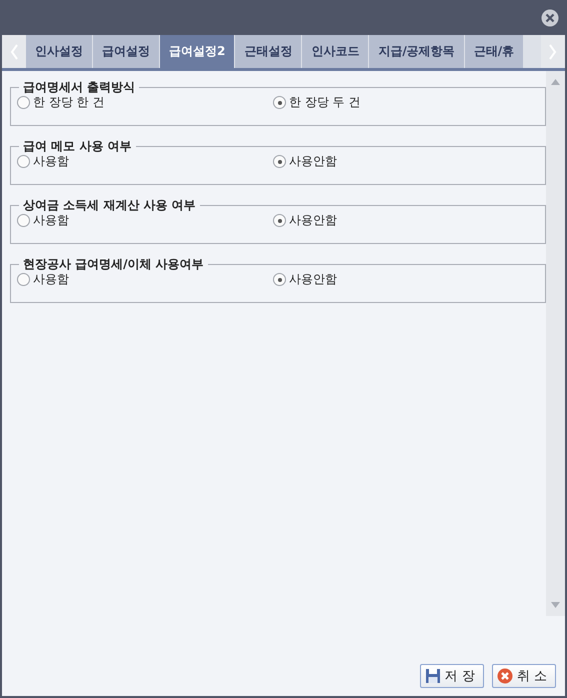 This screenshot has height=698, width=567. What do you see at coordinates (494, 51) in the screenshot?
I see `tab: 근태/휴` at bounding box center [494, 51].